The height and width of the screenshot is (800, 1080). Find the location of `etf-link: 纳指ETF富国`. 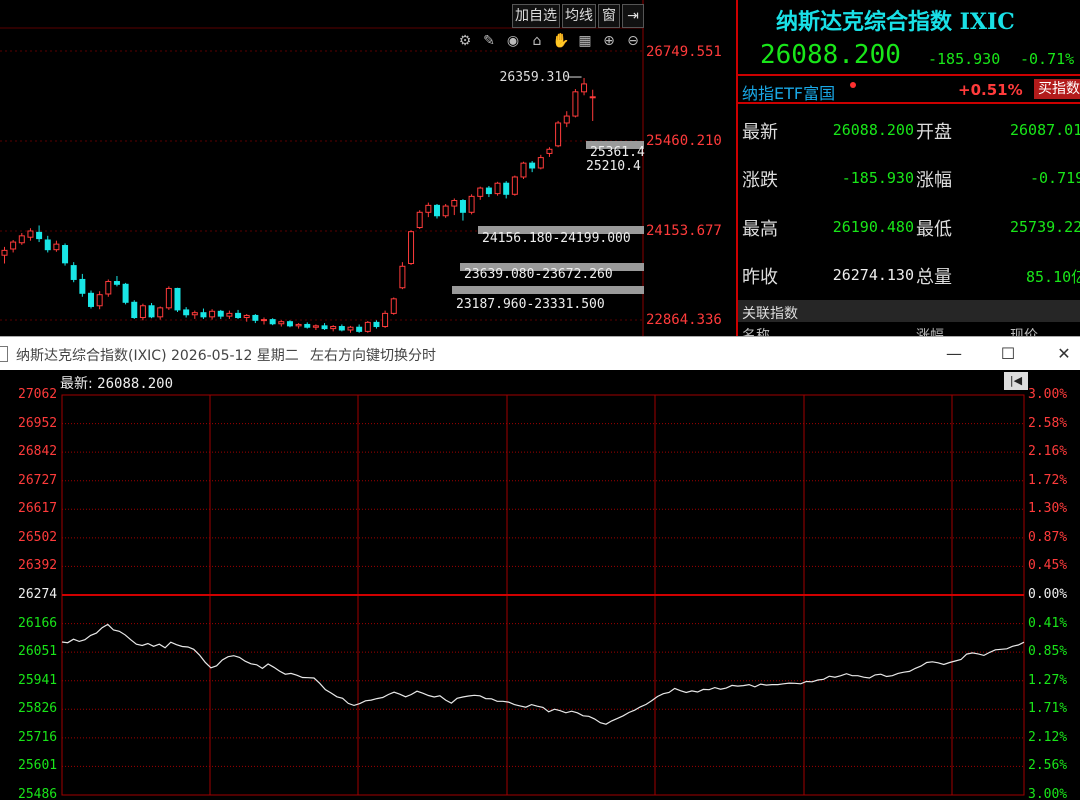

etf-link: 纳指ETF富国 is located at coordinates (788, 92).